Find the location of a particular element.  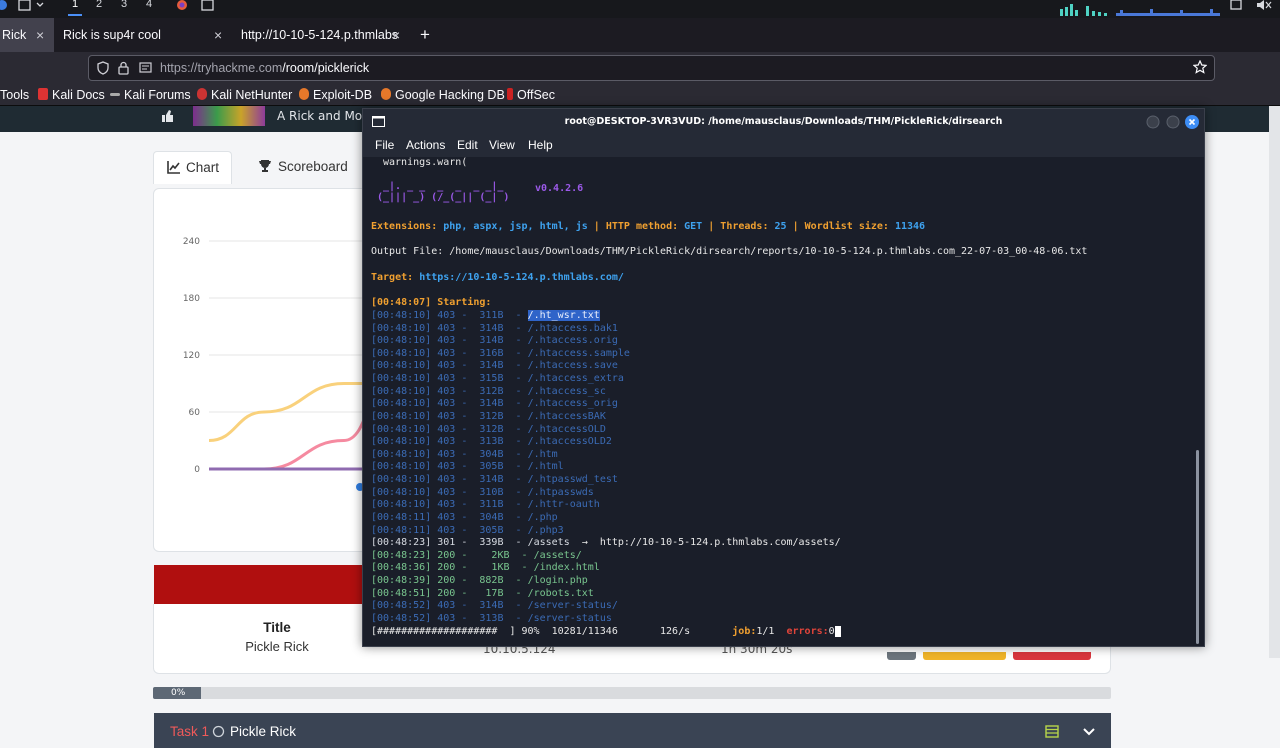

menu-actions: Actions is located at coordinates (425, 145).